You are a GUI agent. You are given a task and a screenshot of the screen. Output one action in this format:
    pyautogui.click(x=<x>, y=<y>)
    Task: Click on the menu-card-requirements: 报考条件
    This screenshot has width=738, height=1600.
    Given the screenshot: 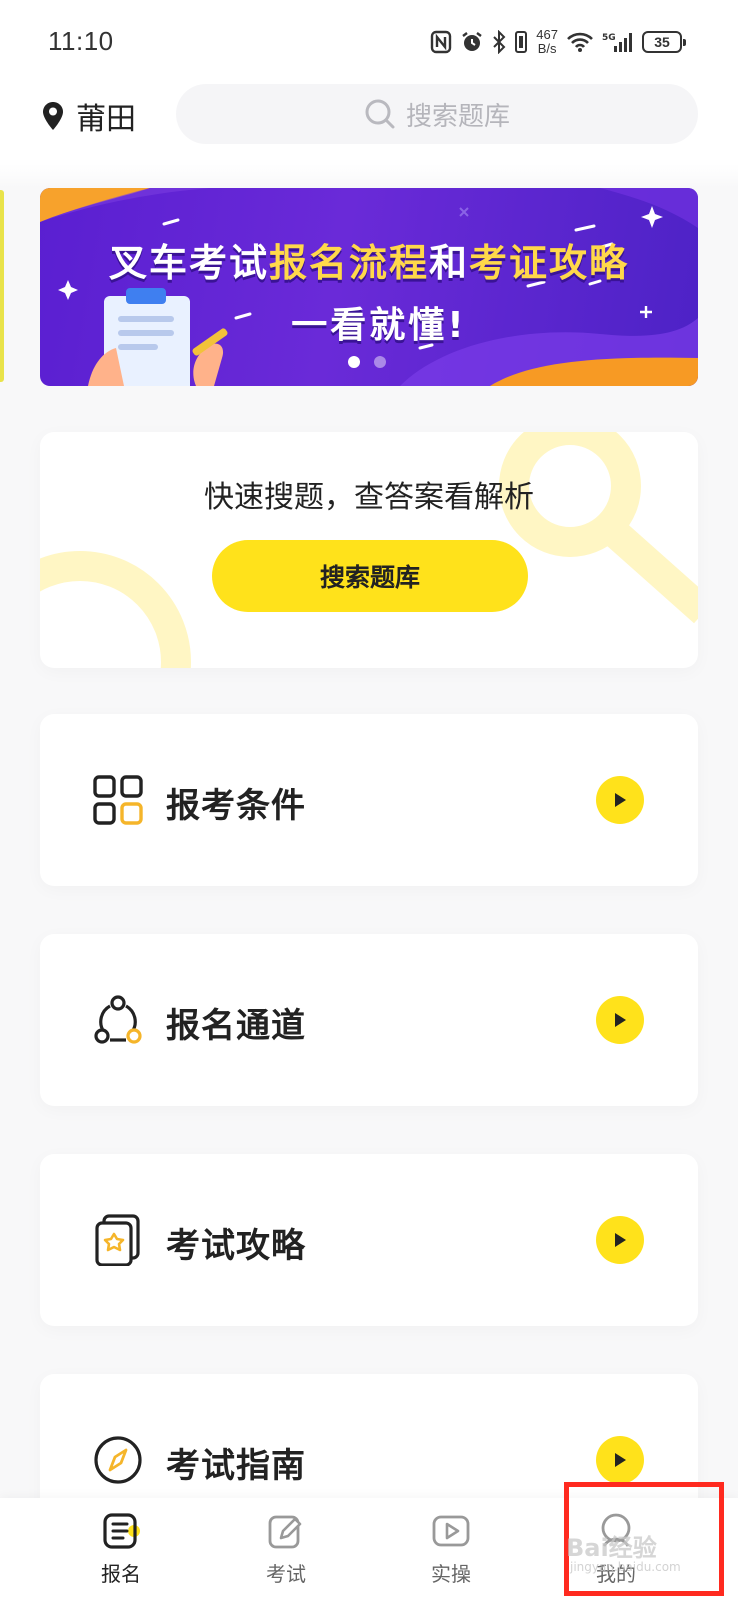 What is the action you would take?
    pyautogui.click(x=369, y=800)
    